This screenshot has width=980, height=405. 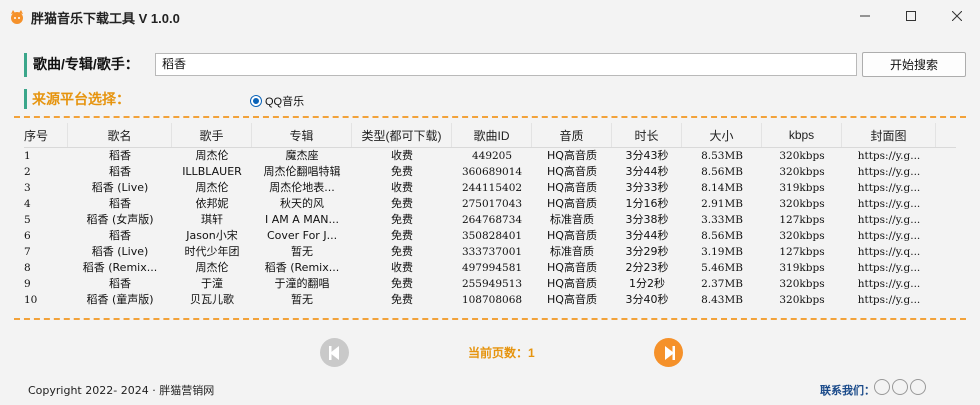 What do you see at coordinates (802, 135) in the screenshot?
I see `column-header: kbps` at bounding box center [802, 135].